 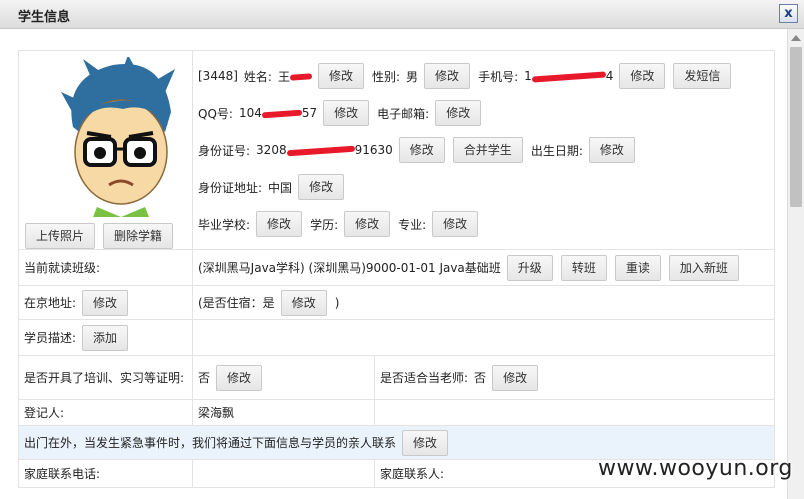 I want to click on school-label: 毕业学校:, so click(x=224, y=224).